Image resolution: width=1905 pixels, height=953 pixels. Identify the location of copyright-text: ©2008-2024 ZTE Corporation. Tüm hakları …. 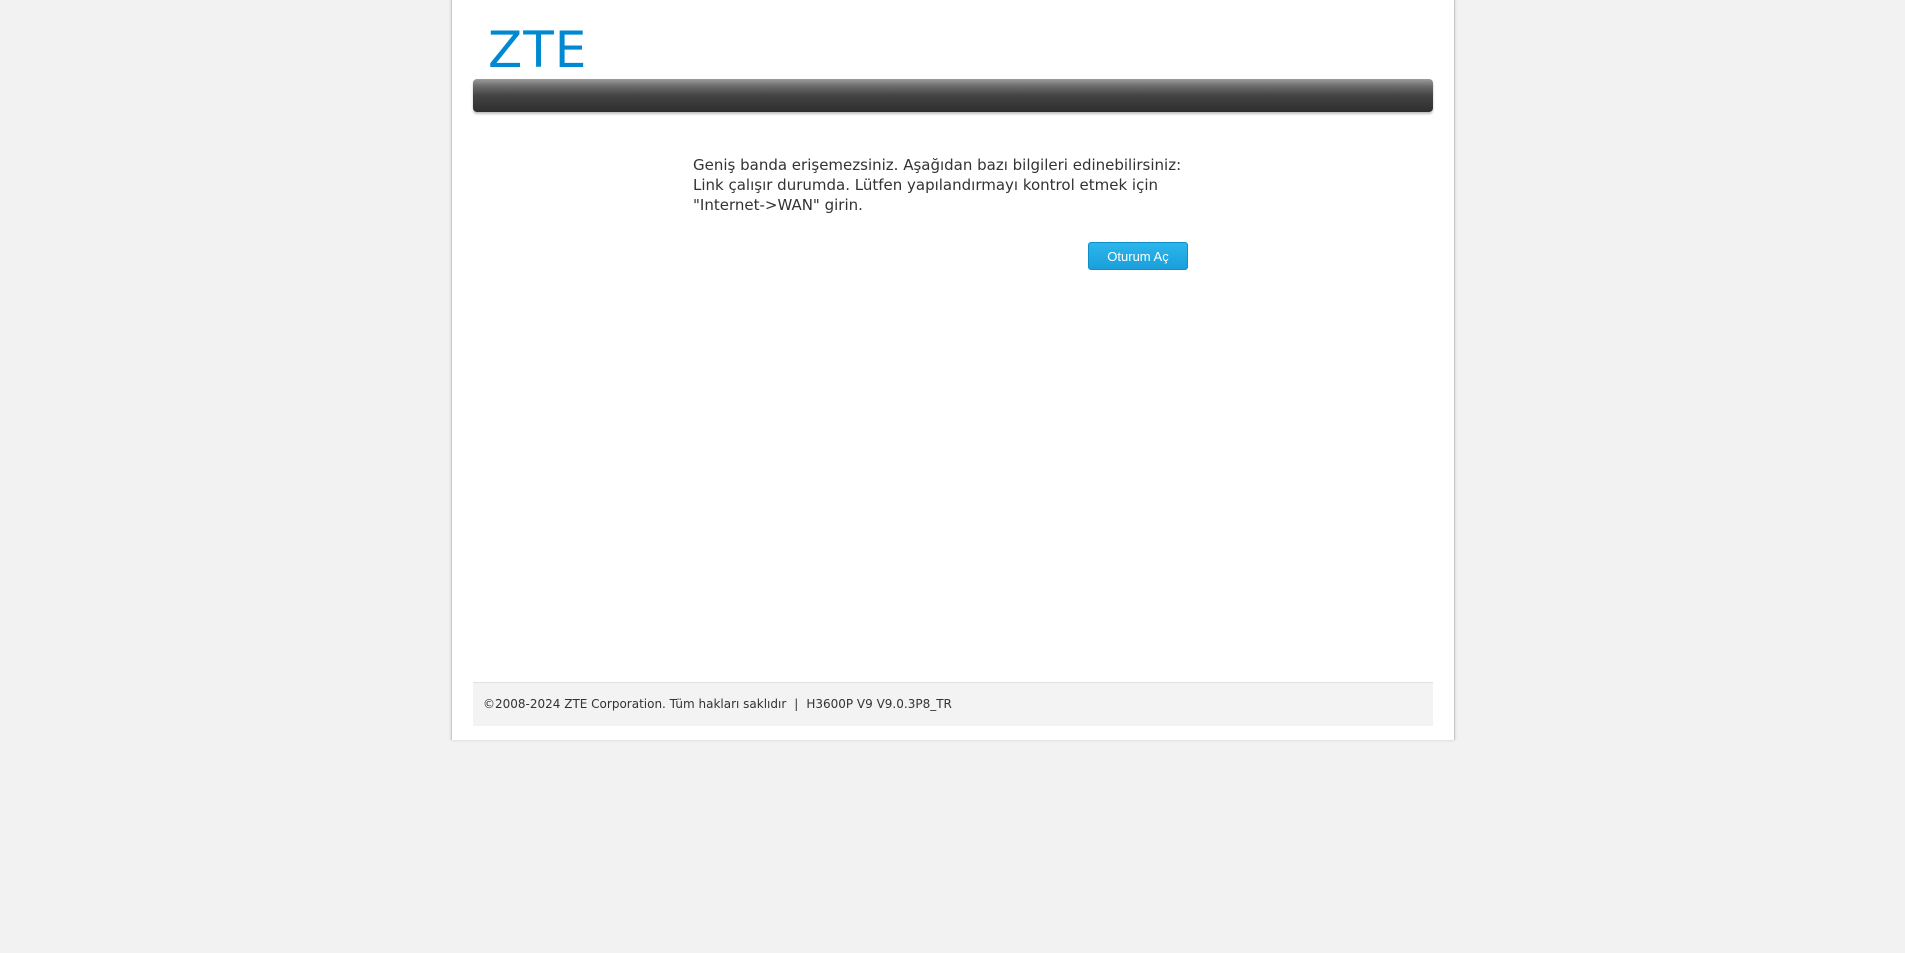
(635, 704).